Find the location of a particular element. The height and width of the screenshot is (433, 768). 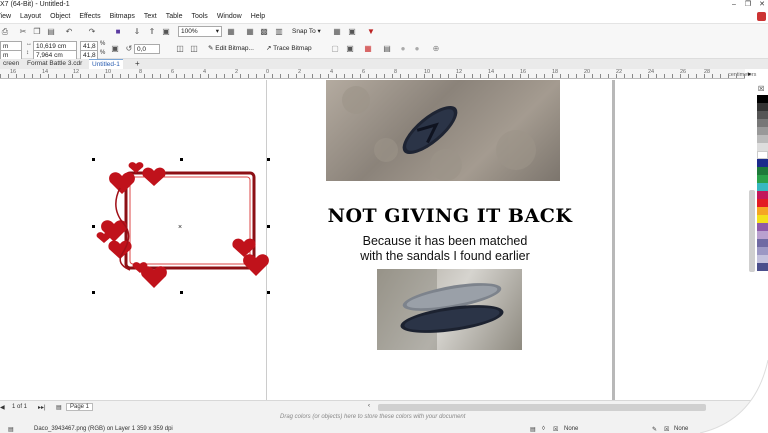

add-page-icon: ▤ is located at coordinates (59, 407).